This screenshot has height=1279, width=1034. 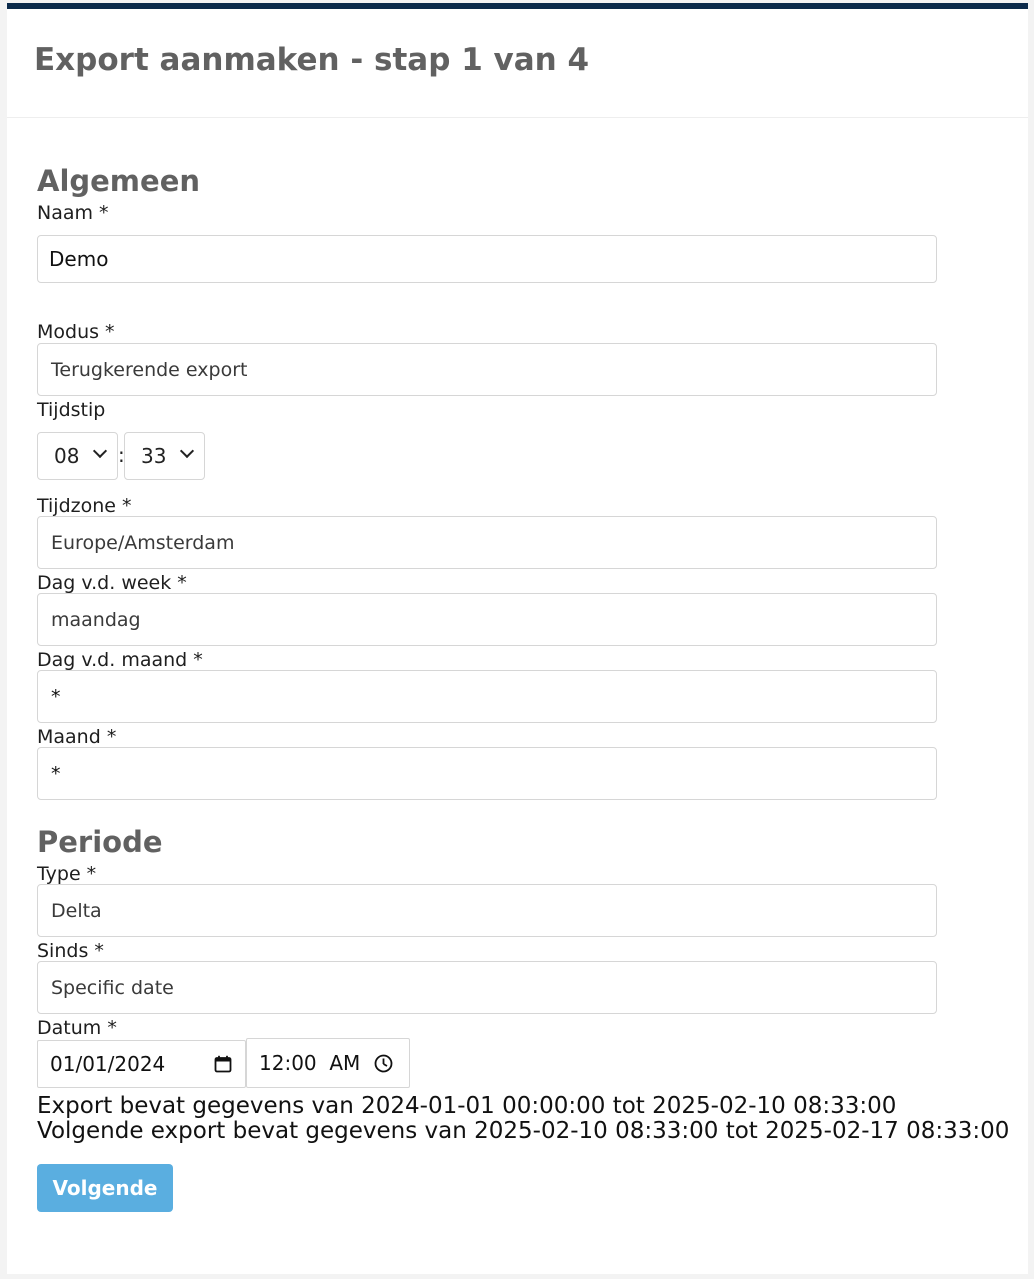 I want to click on time-label: Tijdstip, so click(x=71, y=410).